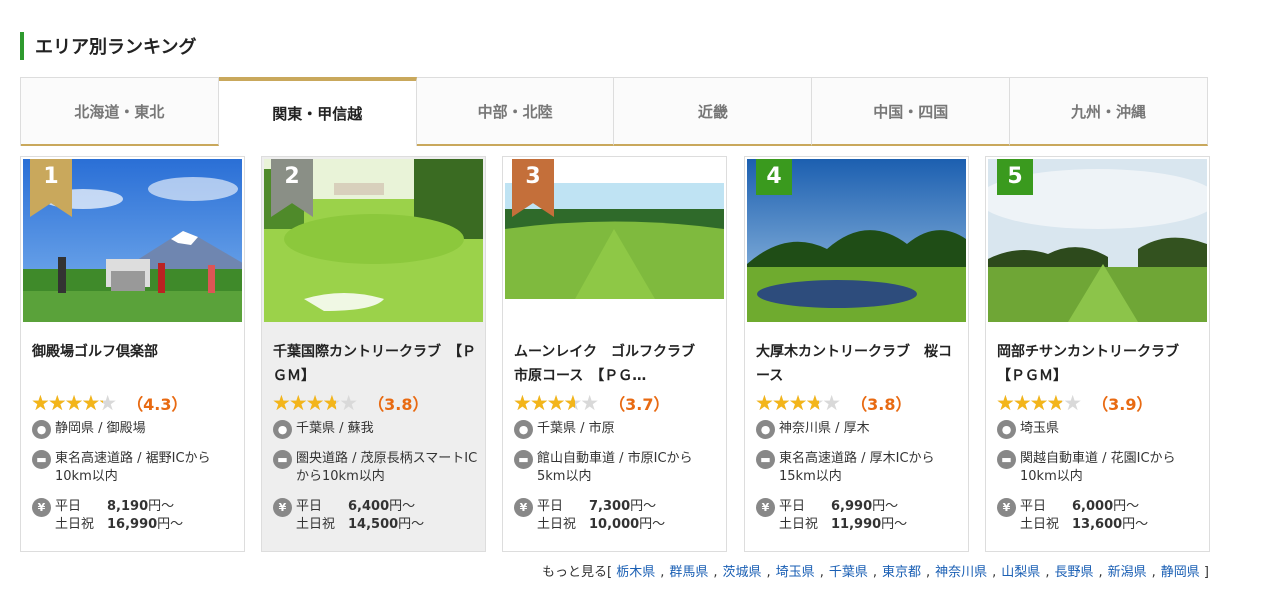 The width and height of the screenshot is (1267, 611). I want to click on tab-5: 中国・四国, so click(911, 111).